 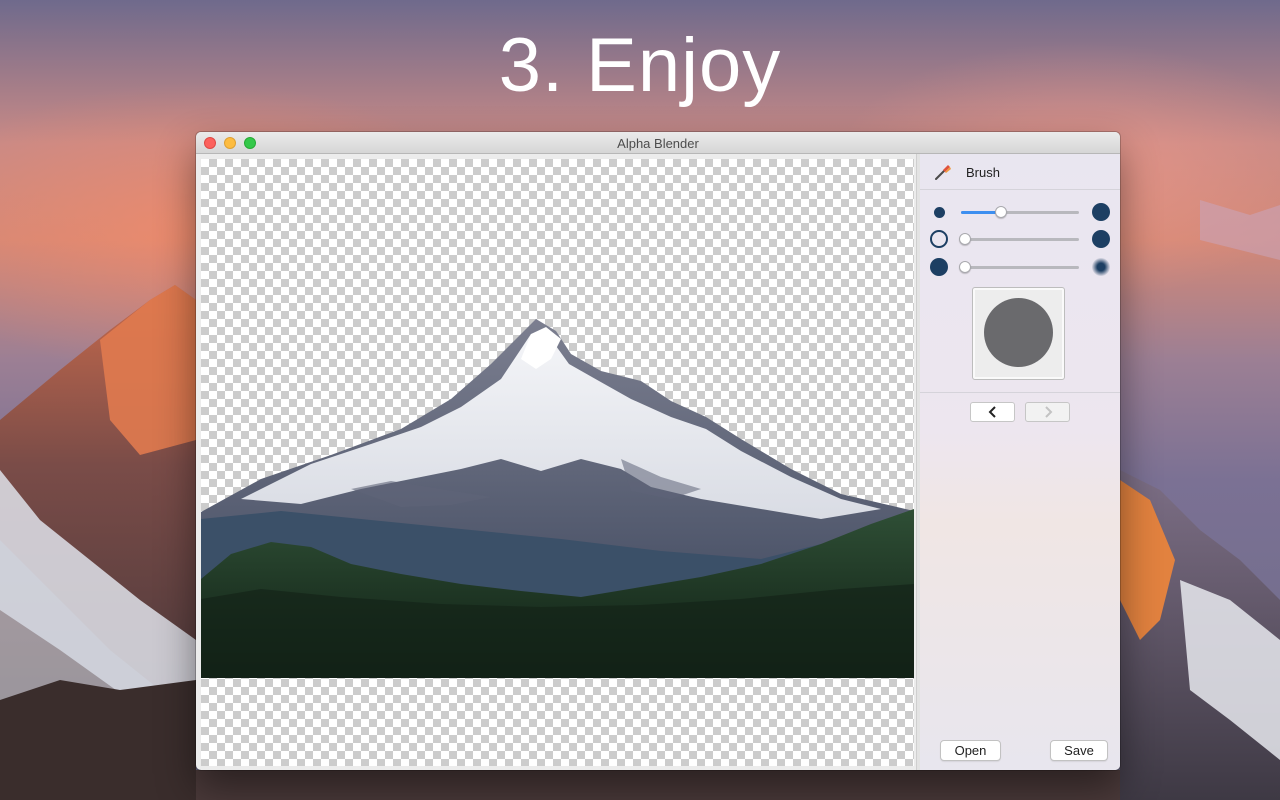 I want to click on save-button: Save, so click(x=1079, y=750).